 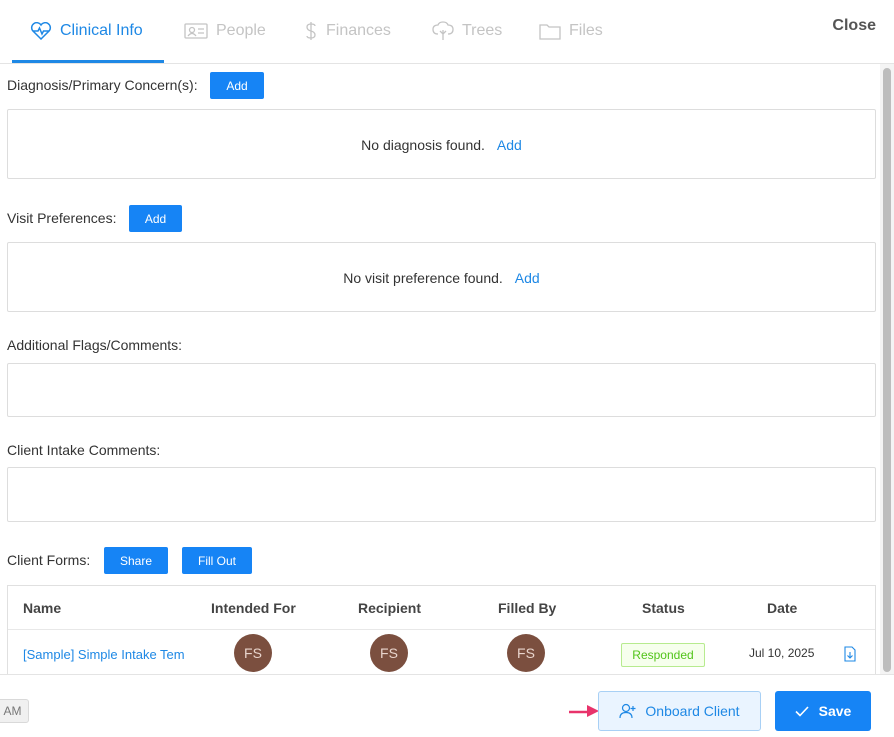 I want to click on share-button: Share, so click(x=136, y=560).